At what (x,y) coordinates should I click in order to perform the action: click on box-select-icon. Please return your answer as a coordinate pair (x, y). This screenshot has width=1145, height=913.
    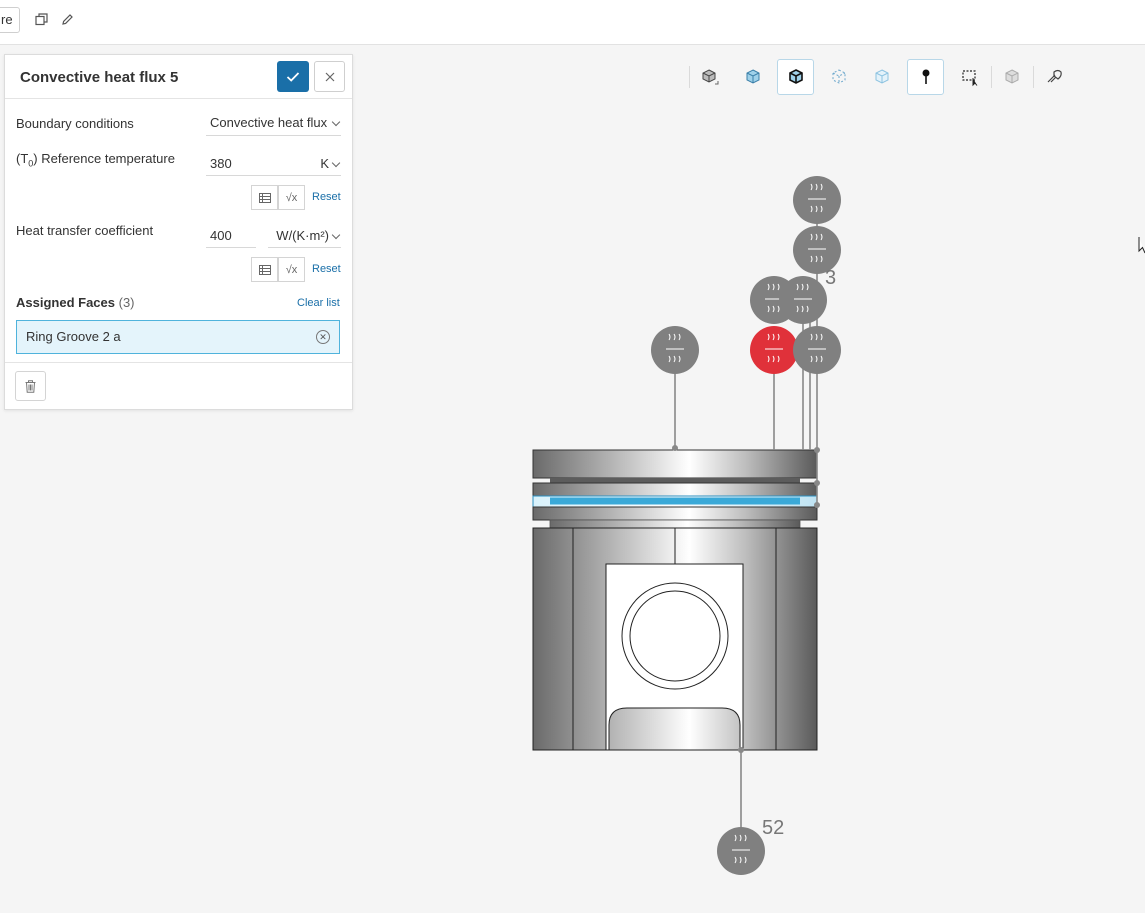
    Looking at the image, I should click on (969, 78).